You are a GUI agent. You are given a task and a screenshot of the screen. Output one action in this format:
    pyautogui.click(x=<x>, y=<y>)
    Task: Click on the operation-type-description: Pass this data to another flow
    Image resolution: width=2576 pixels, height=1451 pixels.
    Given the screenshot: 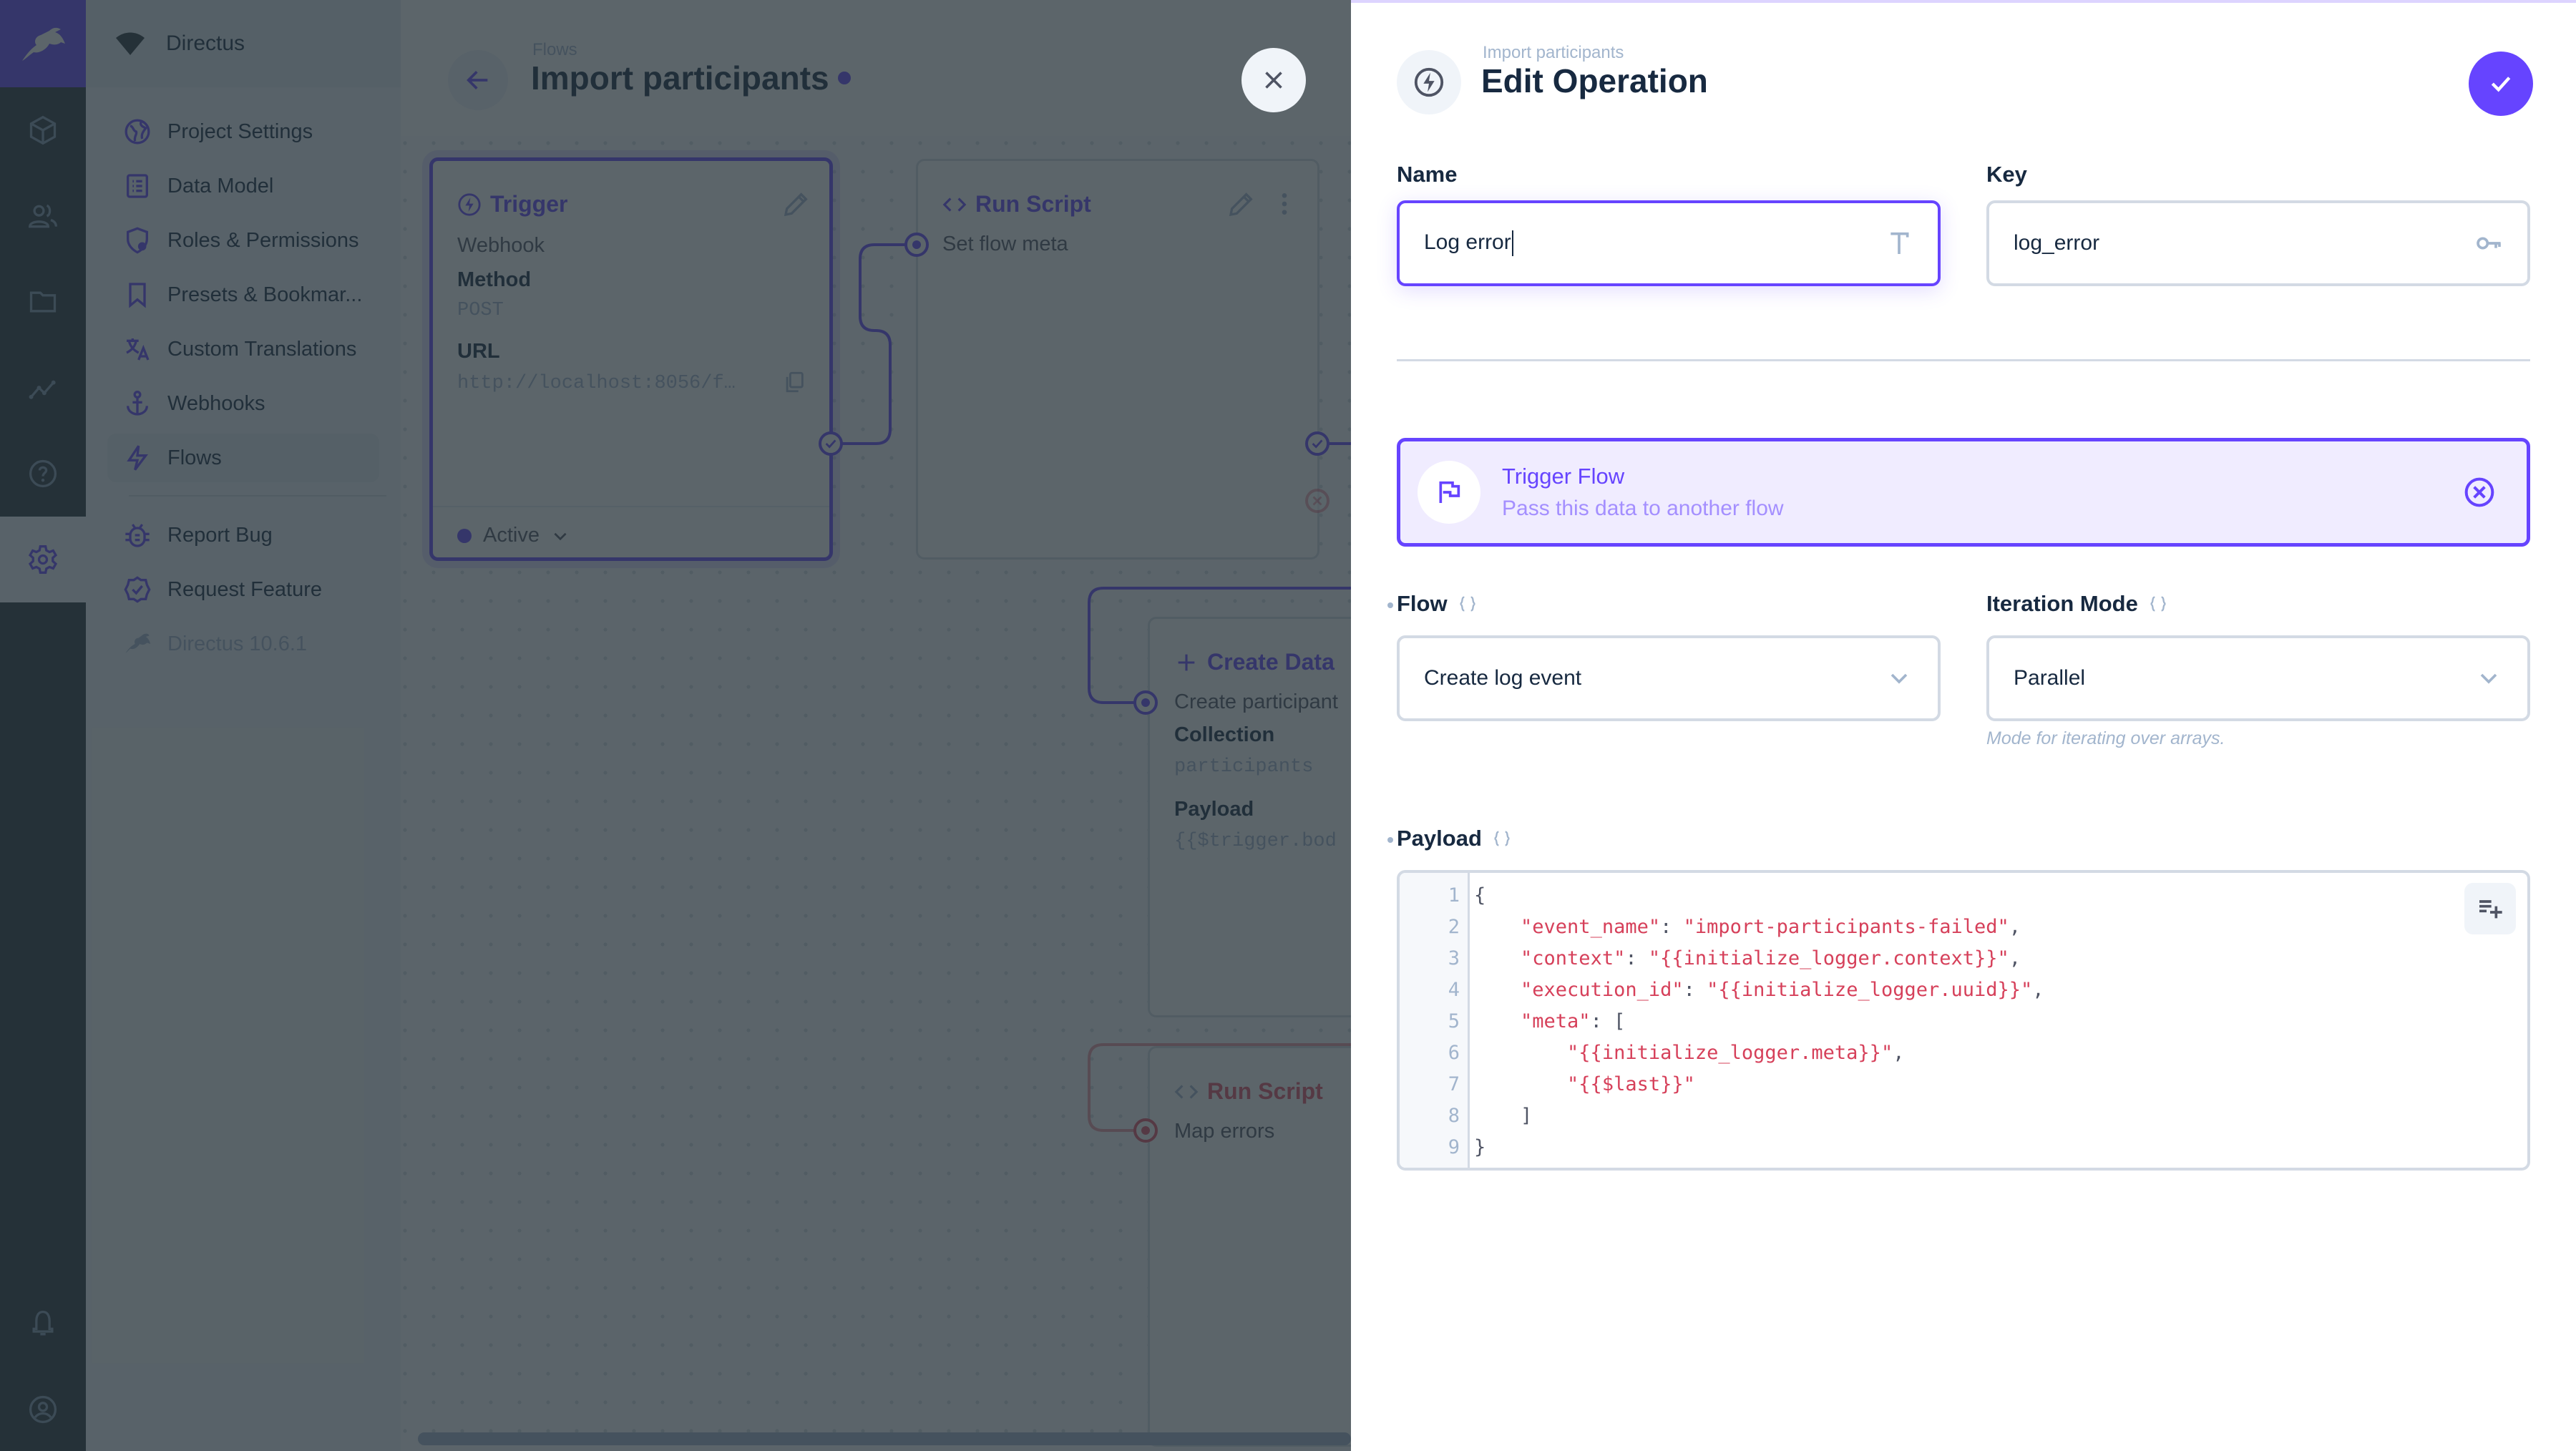 What is the action you would take?
    pyautogui.click(x=1643, y=508)
    